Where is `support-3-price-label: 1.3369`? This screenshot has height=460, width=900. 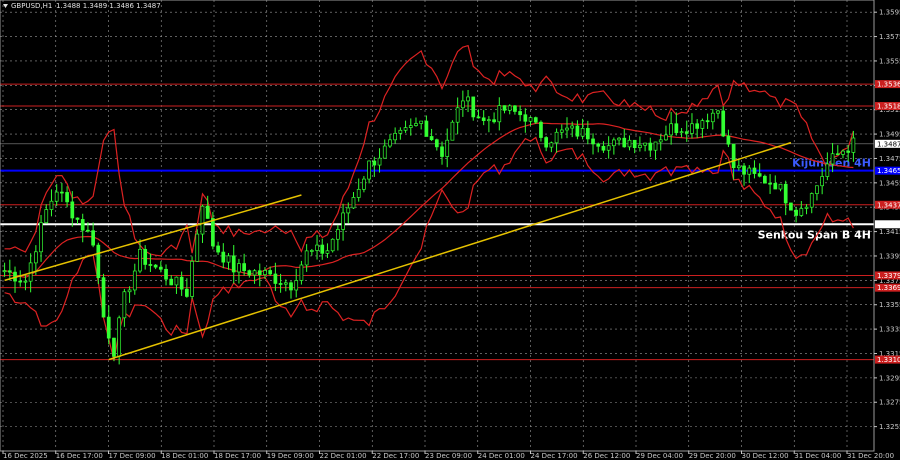
support-3-price-label: 1.3369 is located at coordinates (888, 288).